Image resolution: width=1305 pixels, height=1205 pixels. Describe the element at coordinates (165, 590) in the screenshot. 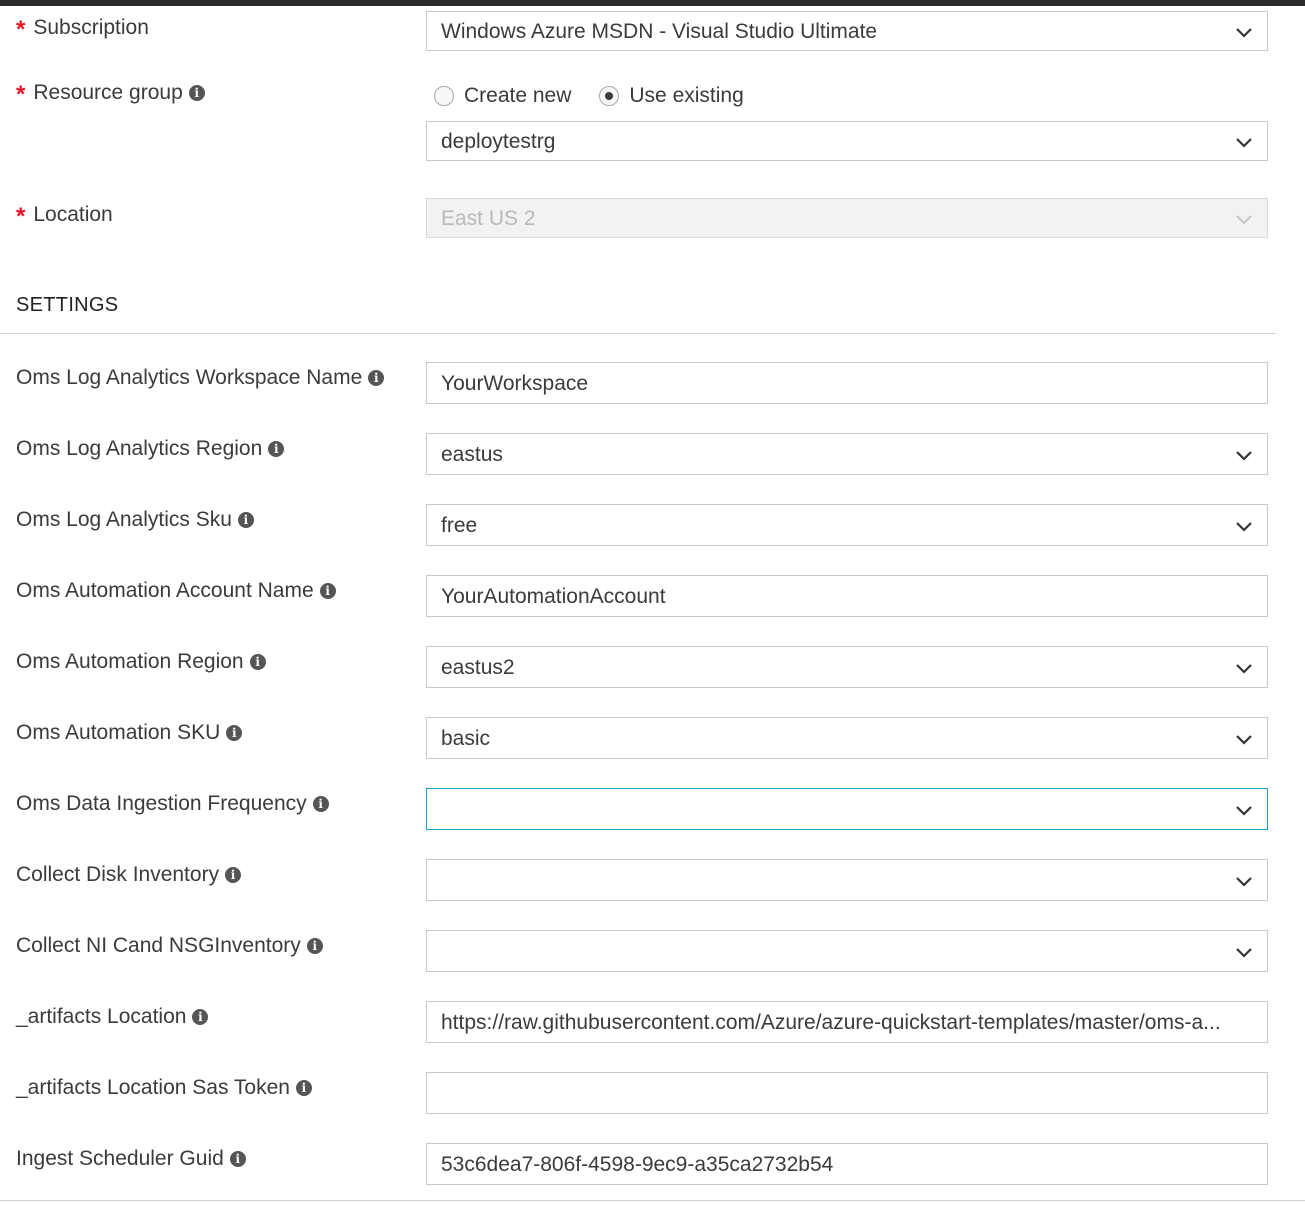

I see `oms-automation-account-name-label-text: Oms Automation Account Name` at that location.